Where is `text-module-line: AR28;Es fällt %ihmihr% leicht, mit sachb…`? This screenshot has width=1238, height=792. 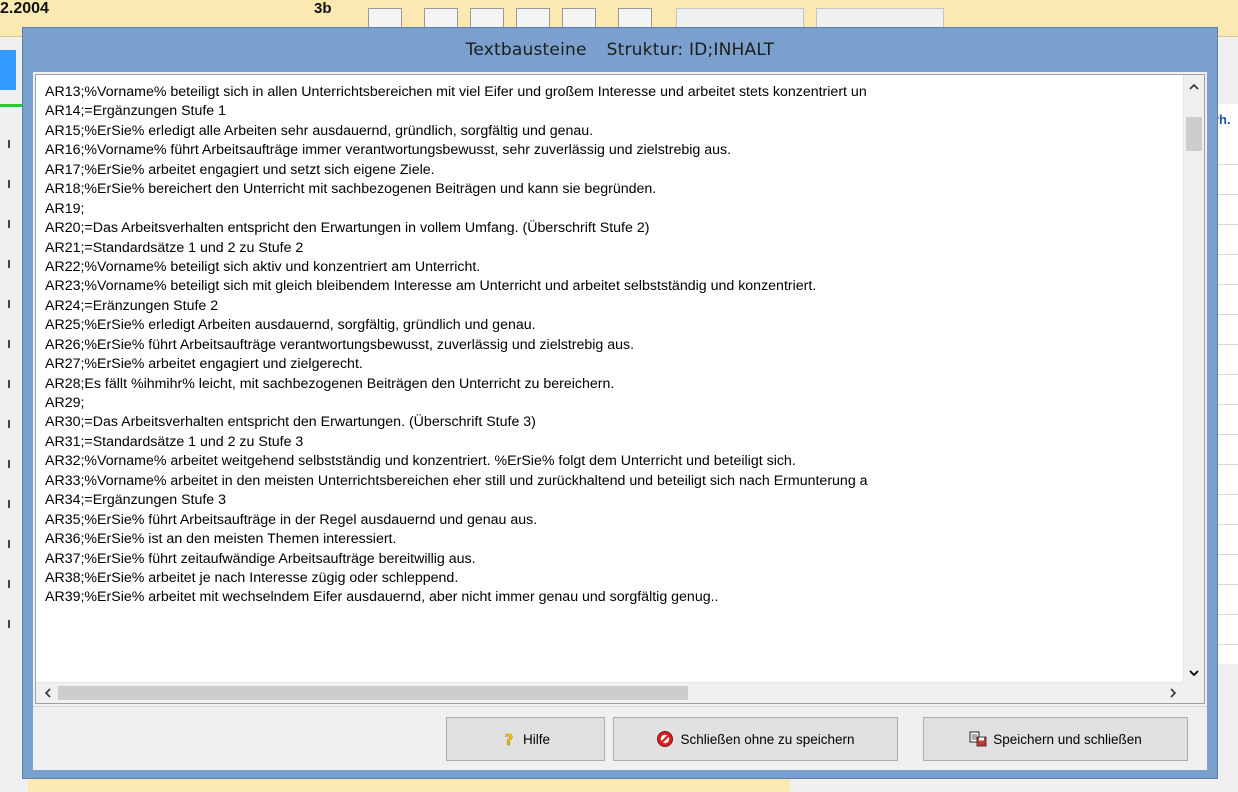 text-module-line: AR28;Es fällt %ihmihr% leicht, mit sachb… is located at coordinates (614, 384).